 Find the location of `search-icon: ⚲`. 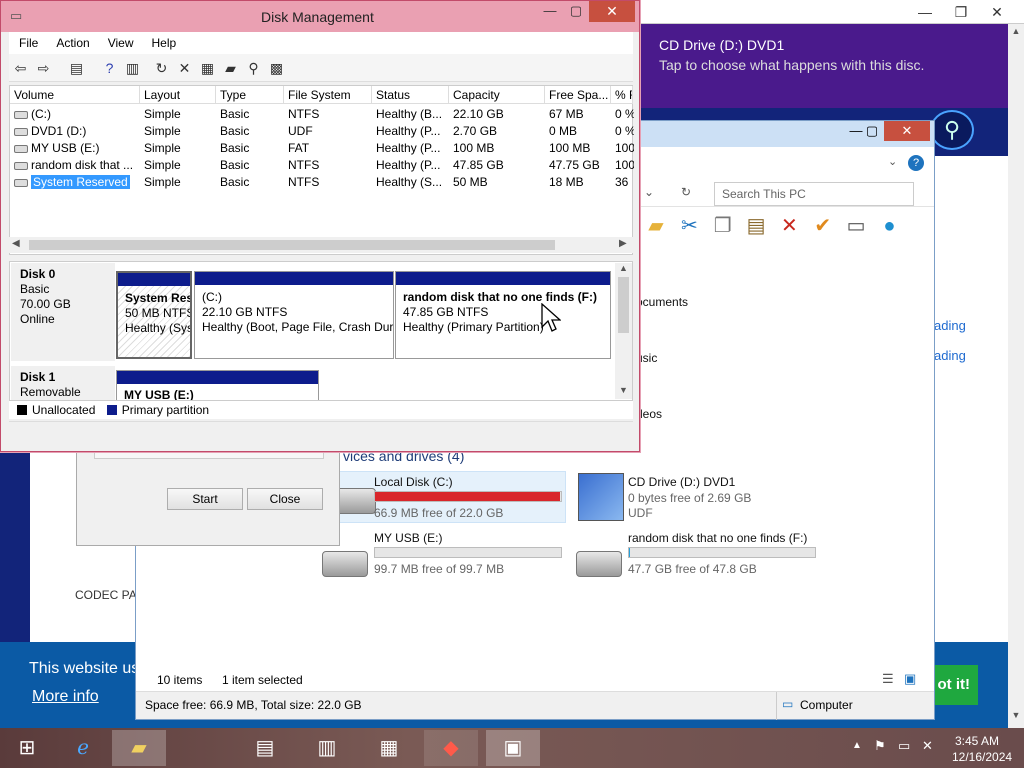

search-icon: ⚲ is located at coordinates (253, 68).